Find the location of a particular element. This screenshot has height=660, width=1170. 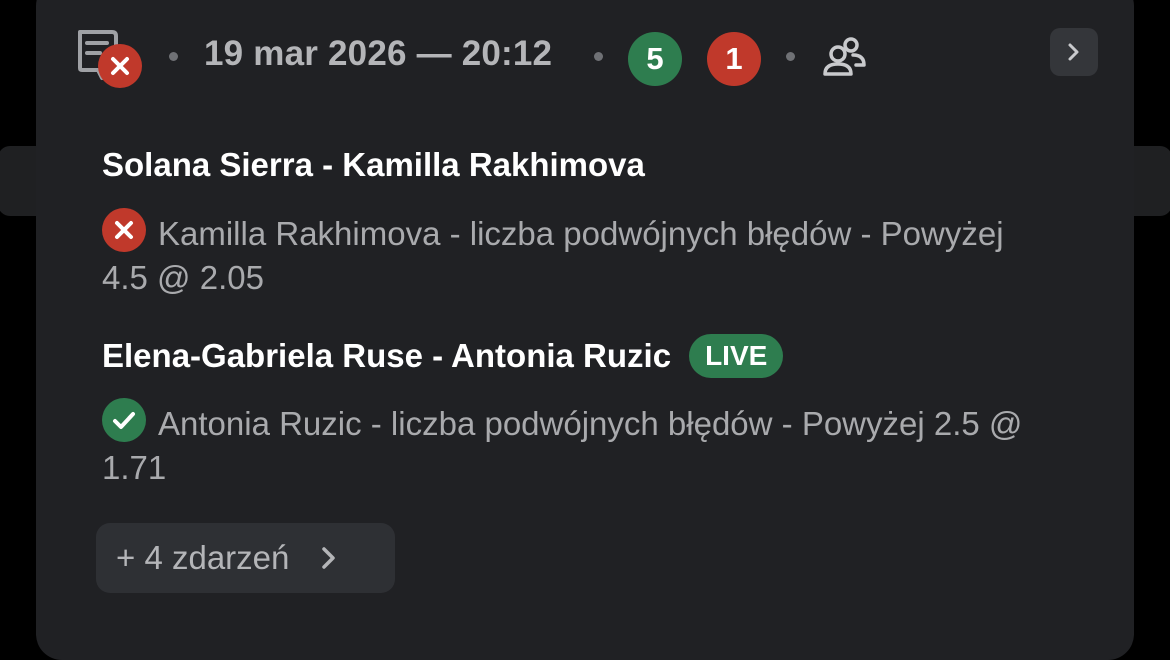

match-title-text: Elena-Gabriela Ruse - Antonia Ruzic is located at coordinates (387, 355).